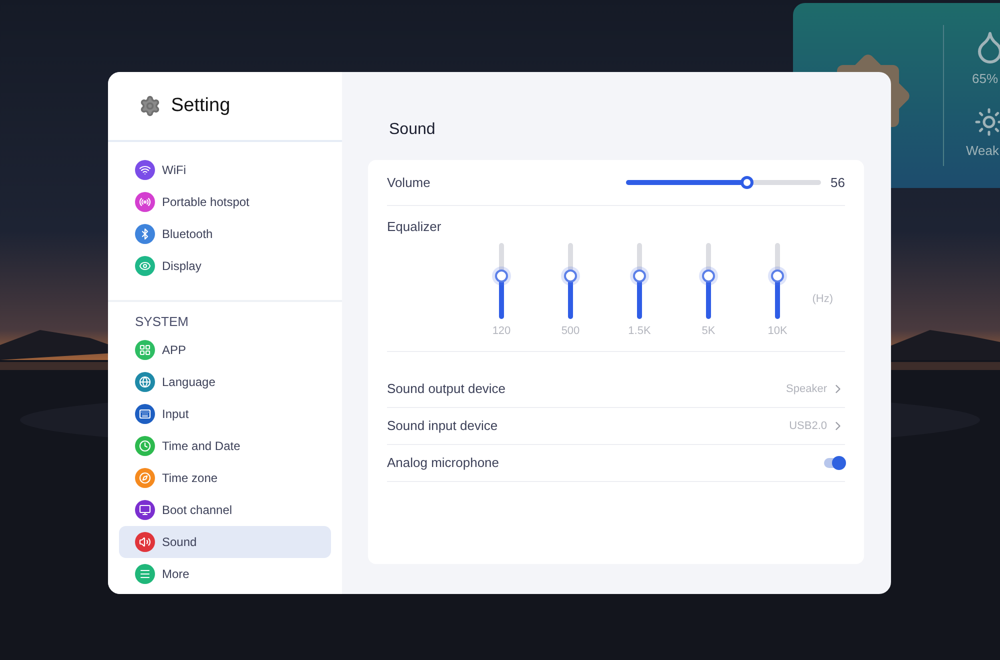 The image size is (1000, 660). What do you see at coordinates (982, 151) in the screenshot?
I see `uv-reading: Weak` at bounding box center [982, 151].